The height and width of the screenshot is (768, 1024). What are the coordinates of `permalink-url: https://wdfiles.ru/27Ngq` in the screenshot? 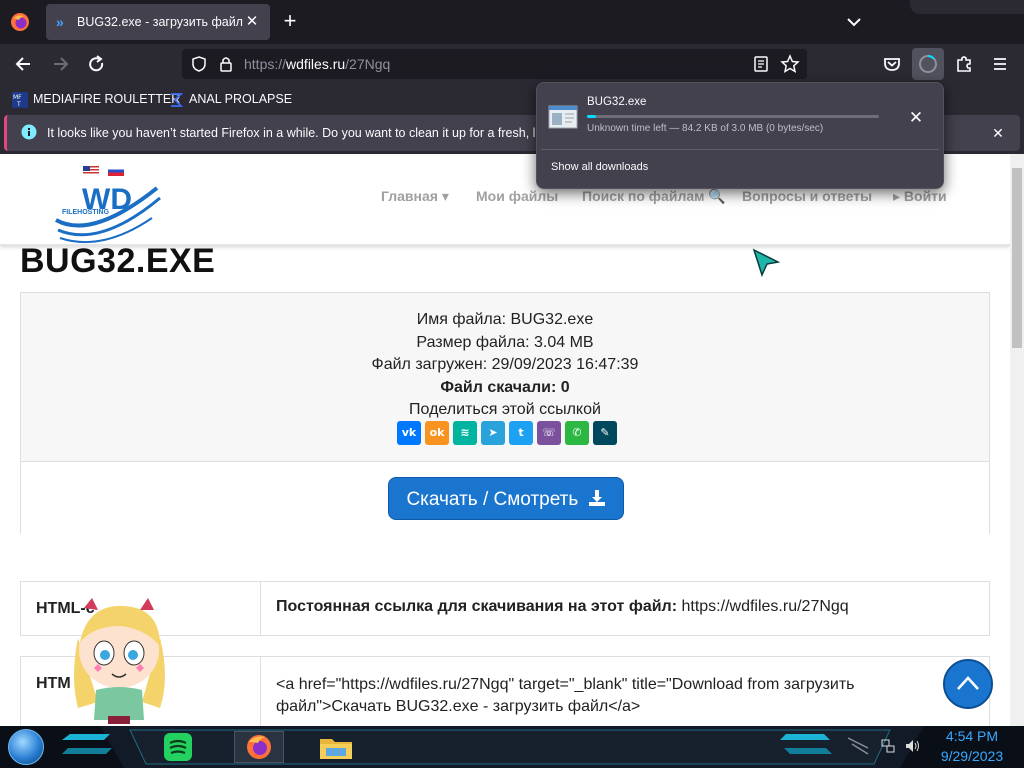 It's located at (762, 606).